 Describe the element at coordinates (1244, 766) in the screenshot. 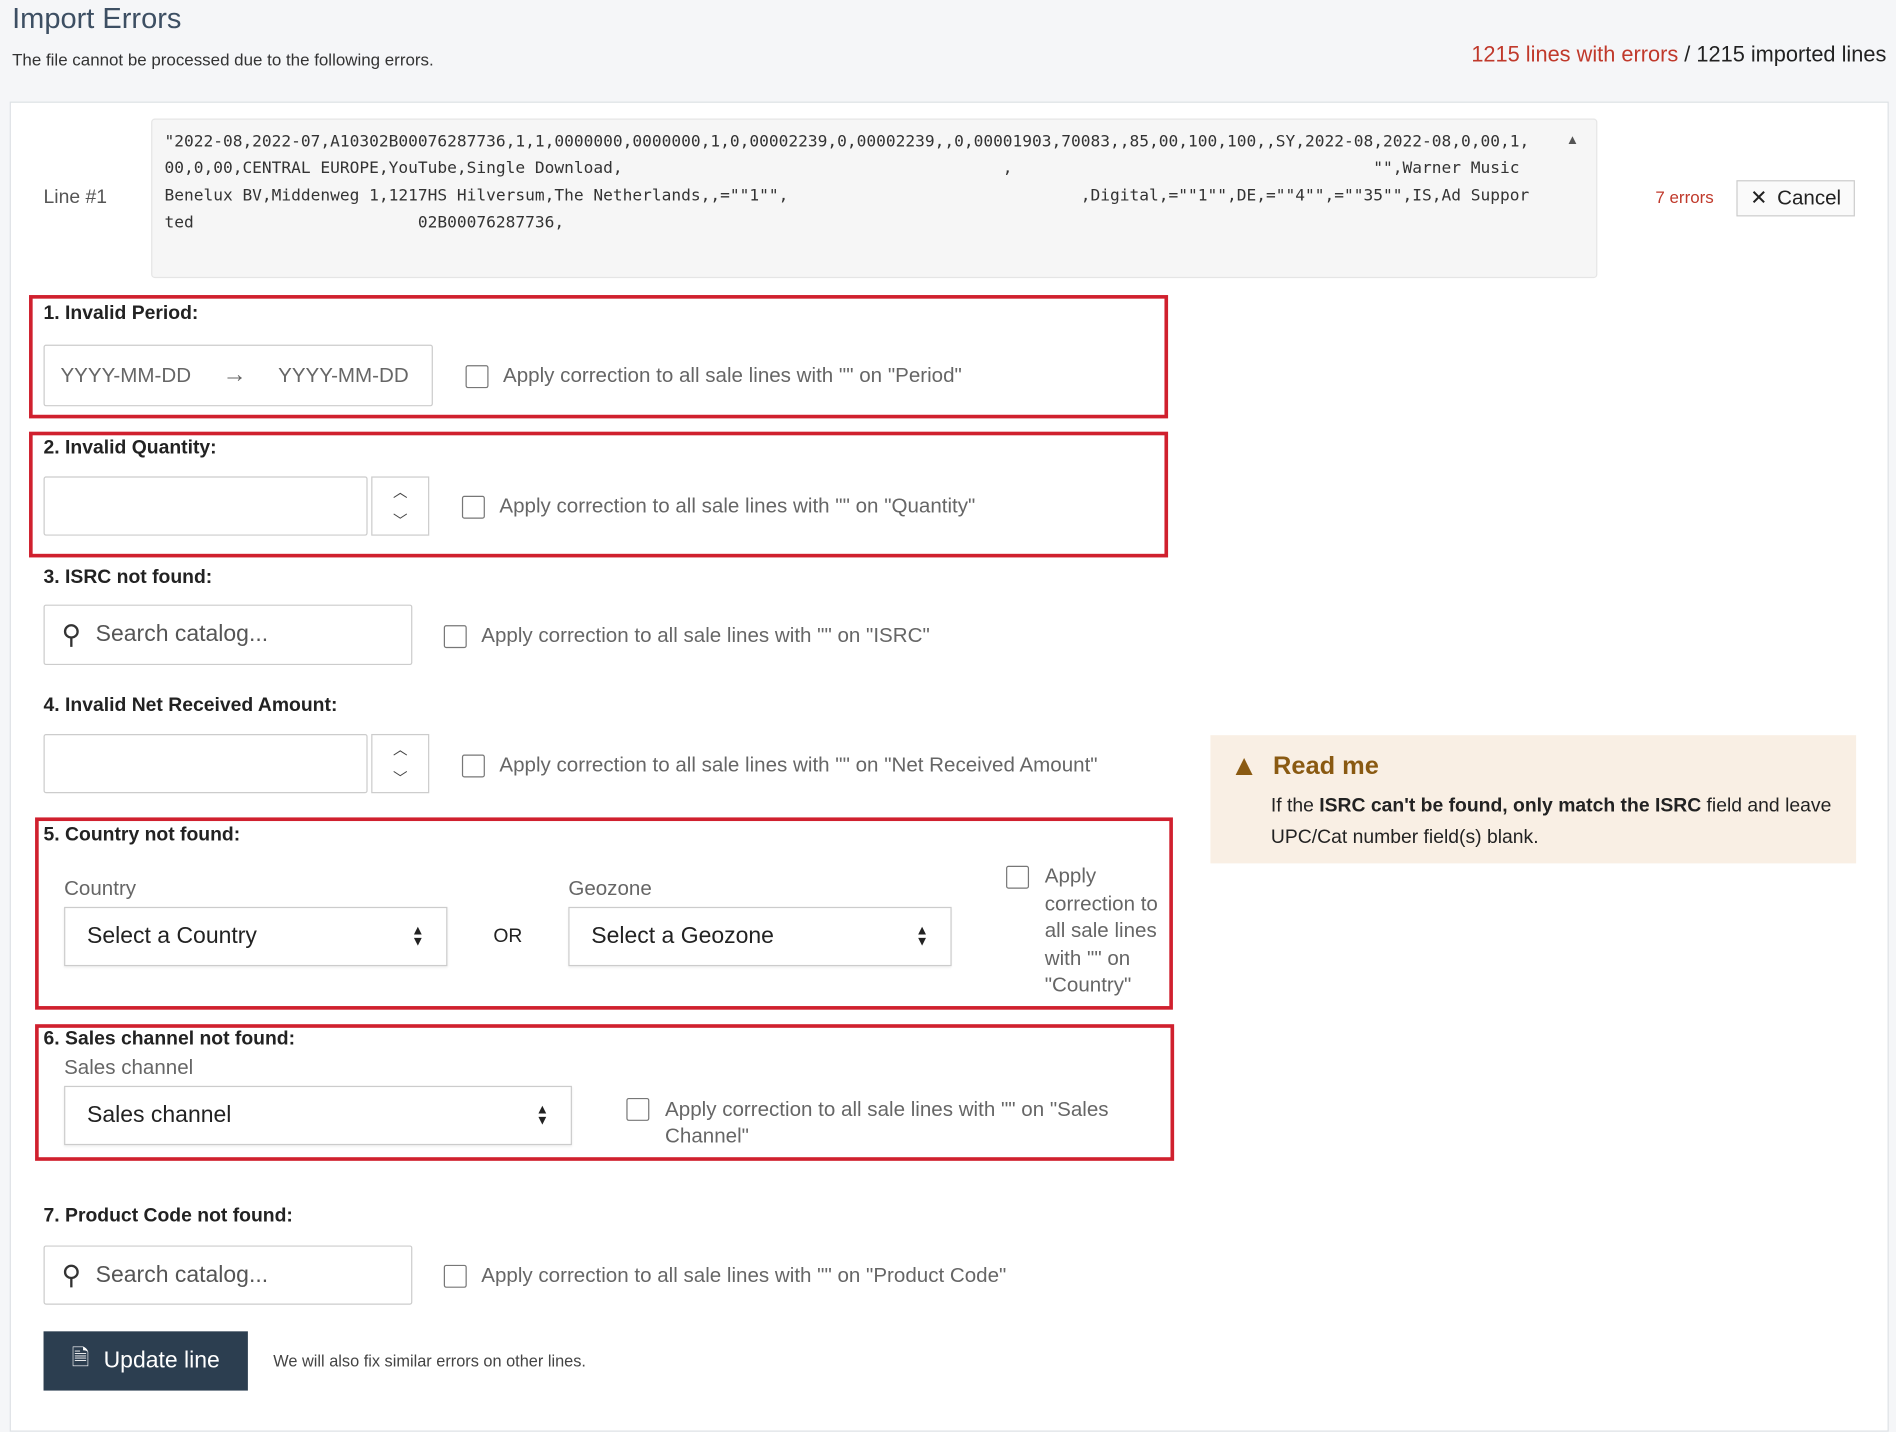

I see `warning-icon: ▲` at that location.